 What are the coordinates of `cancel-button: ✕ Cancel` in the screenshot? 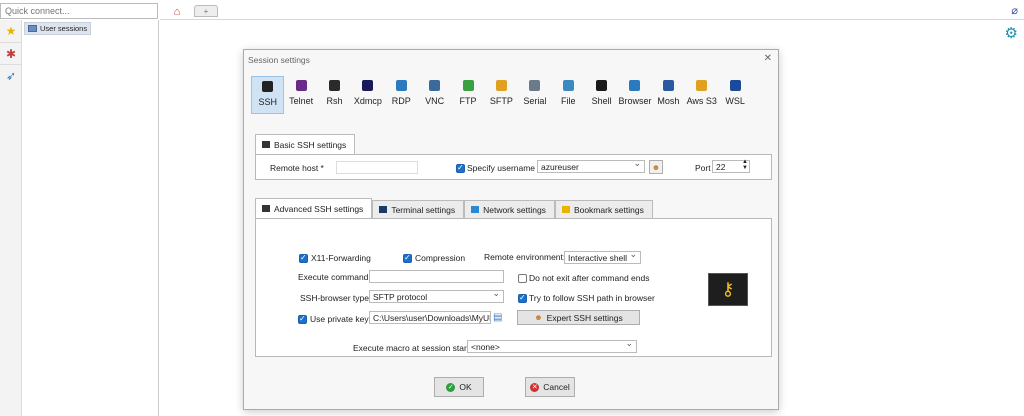 It's located at (550, 387).